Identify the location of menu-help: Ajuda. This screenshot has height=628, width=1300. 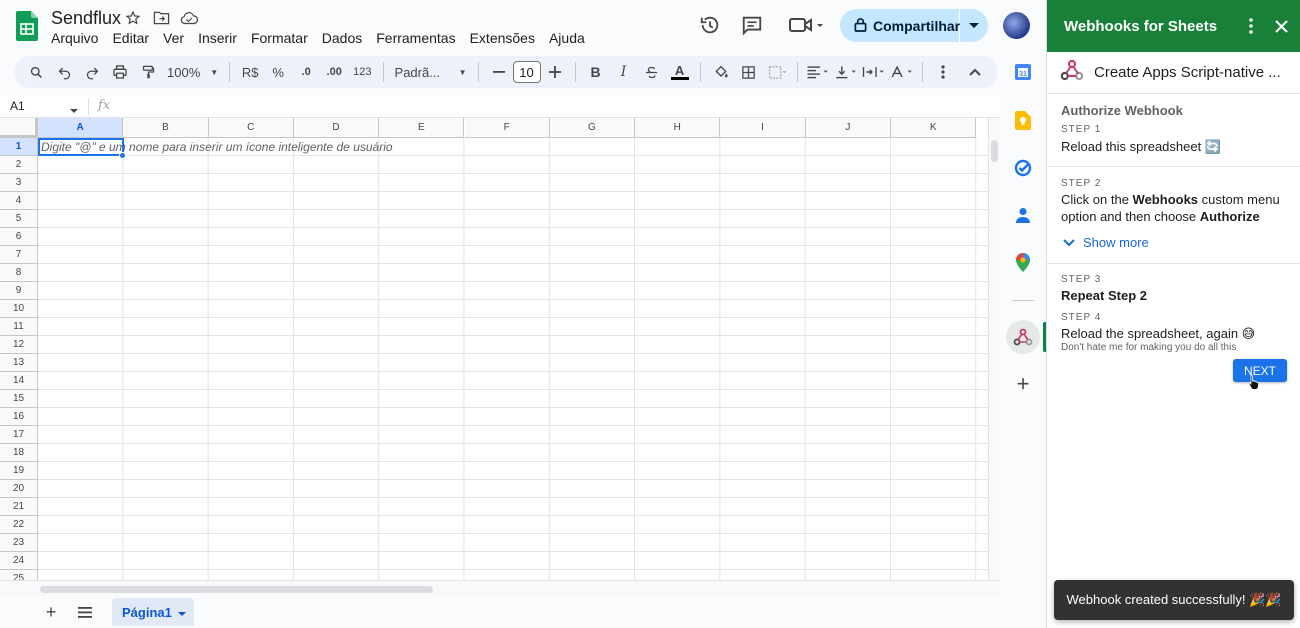
(567, 38).